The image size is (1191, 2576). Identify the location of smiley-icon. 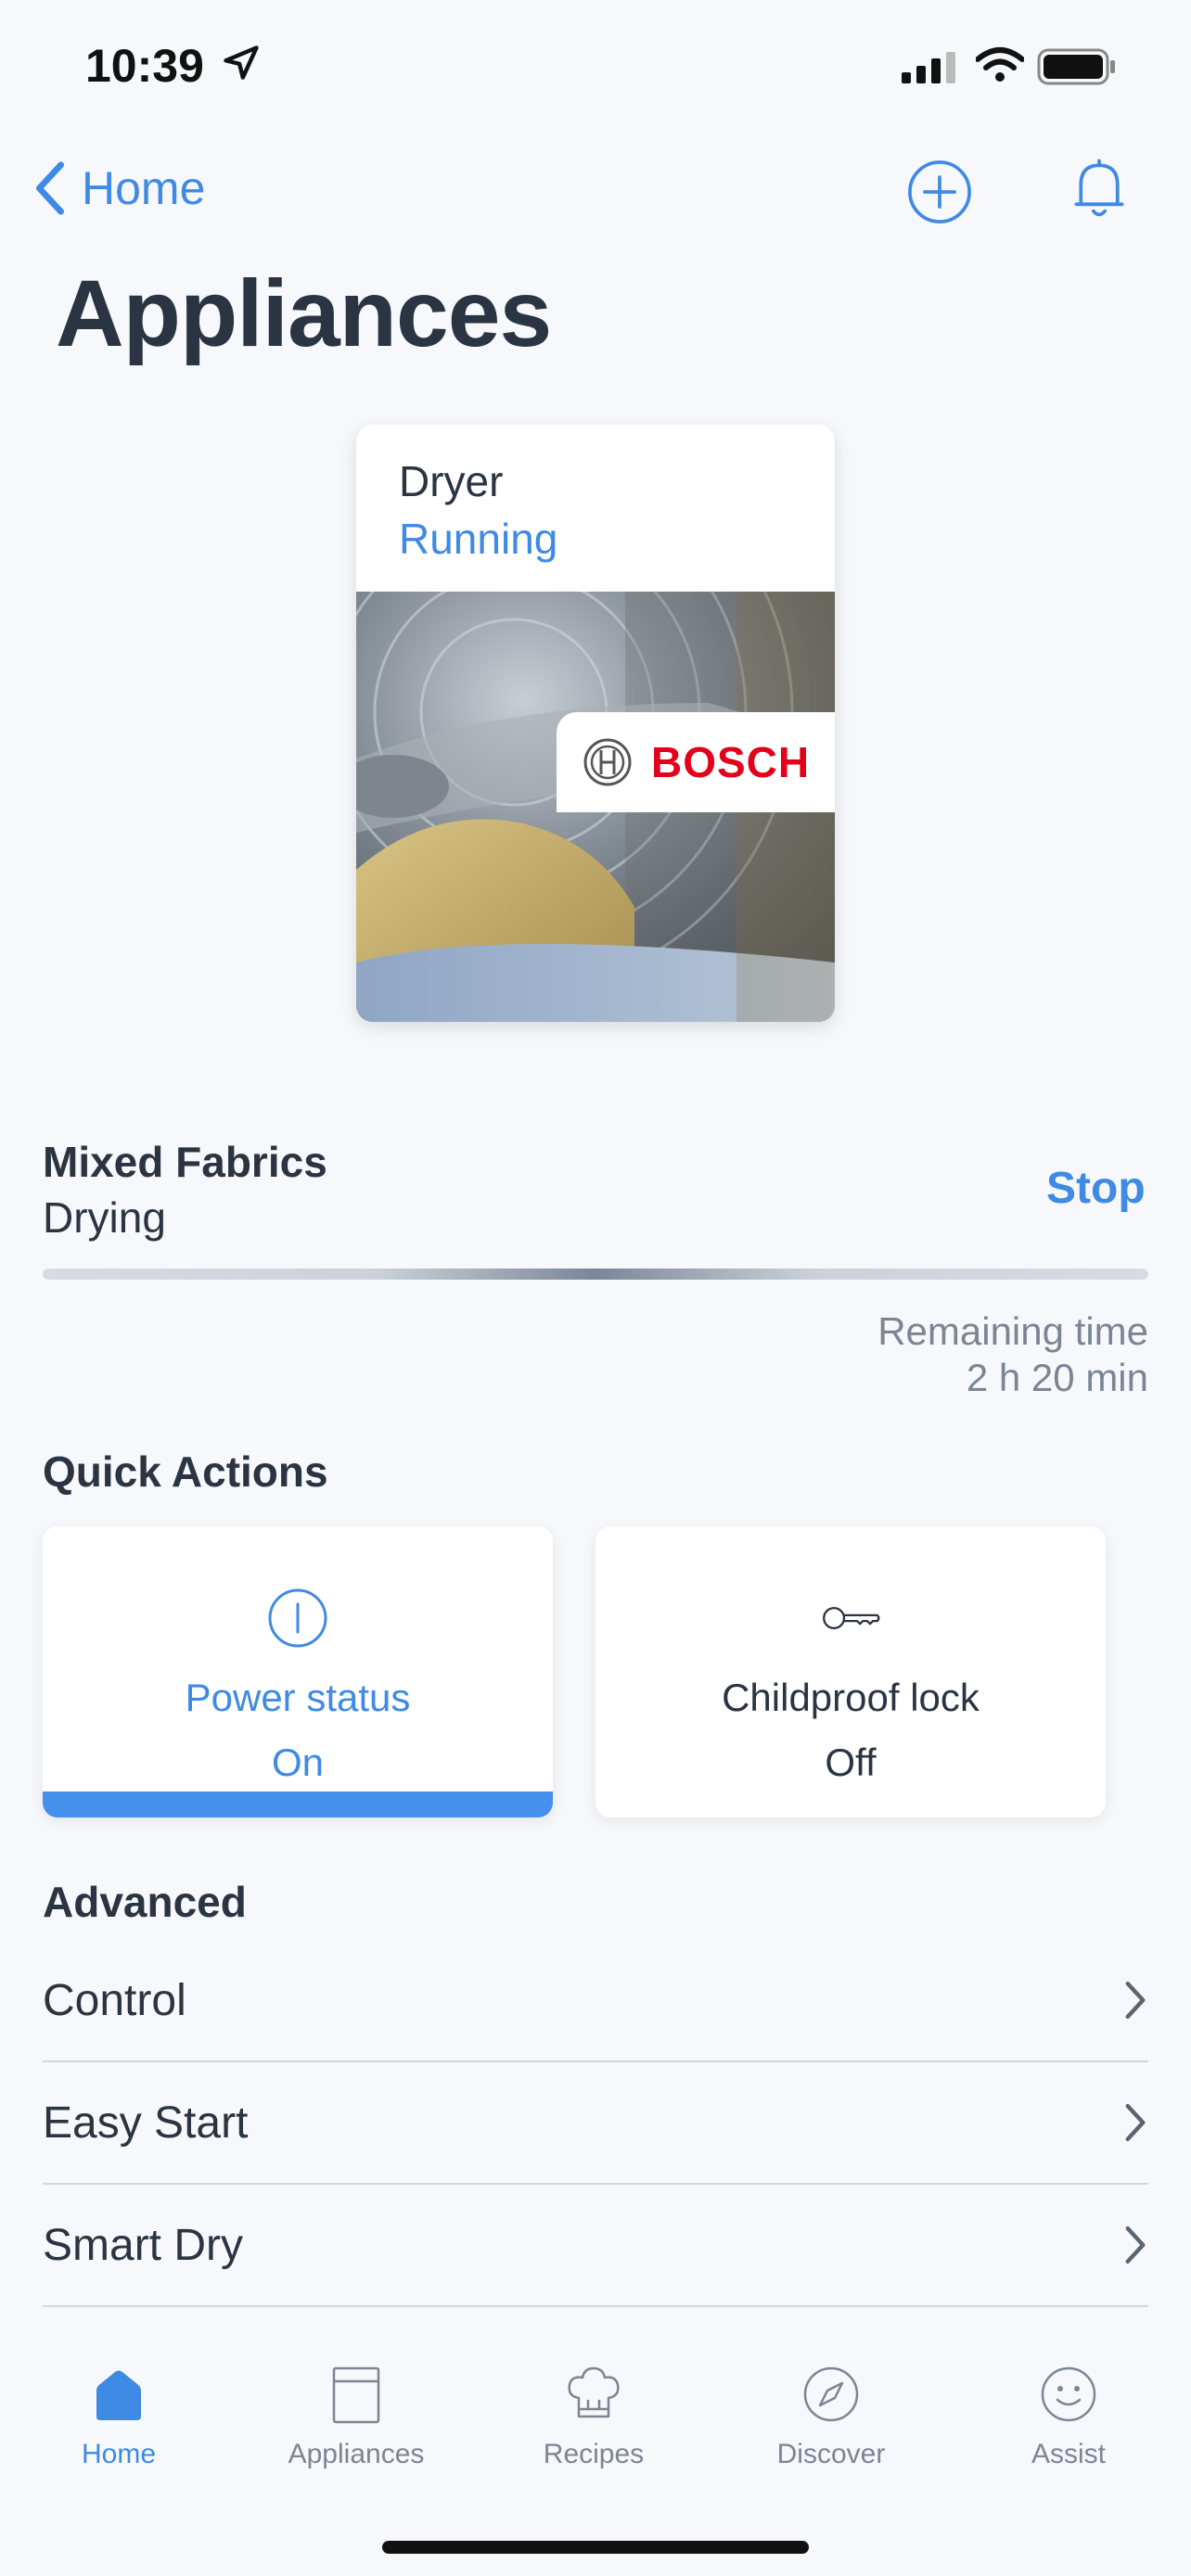
(1068, 2394).